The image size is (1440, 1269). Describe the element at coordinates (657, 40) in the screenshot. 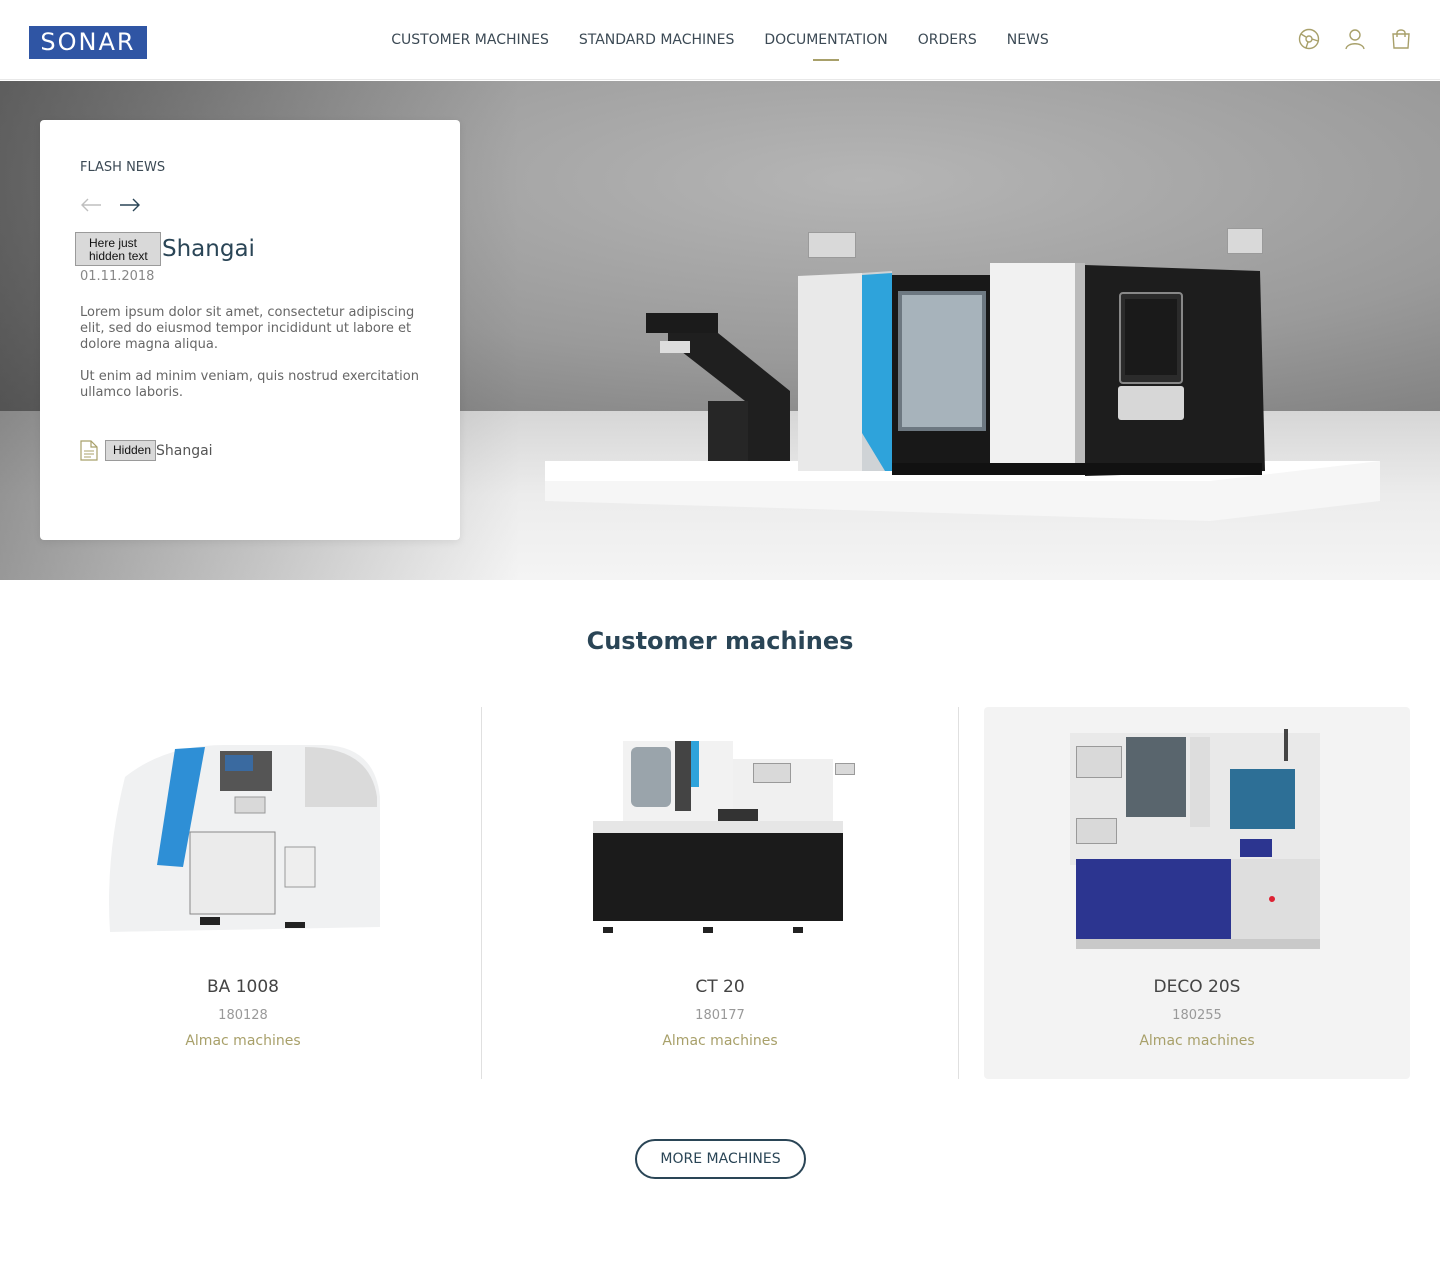

I see `nav-standard-machines: STANDARD MACHINES` at that location.